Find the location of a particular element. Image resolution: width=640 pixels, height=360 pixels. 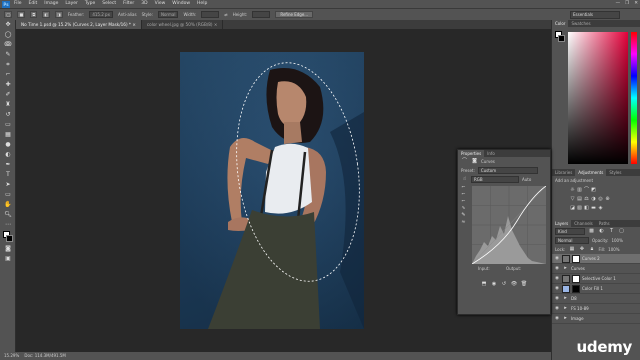

tab-color: Color is located at coordinates (560, 23).